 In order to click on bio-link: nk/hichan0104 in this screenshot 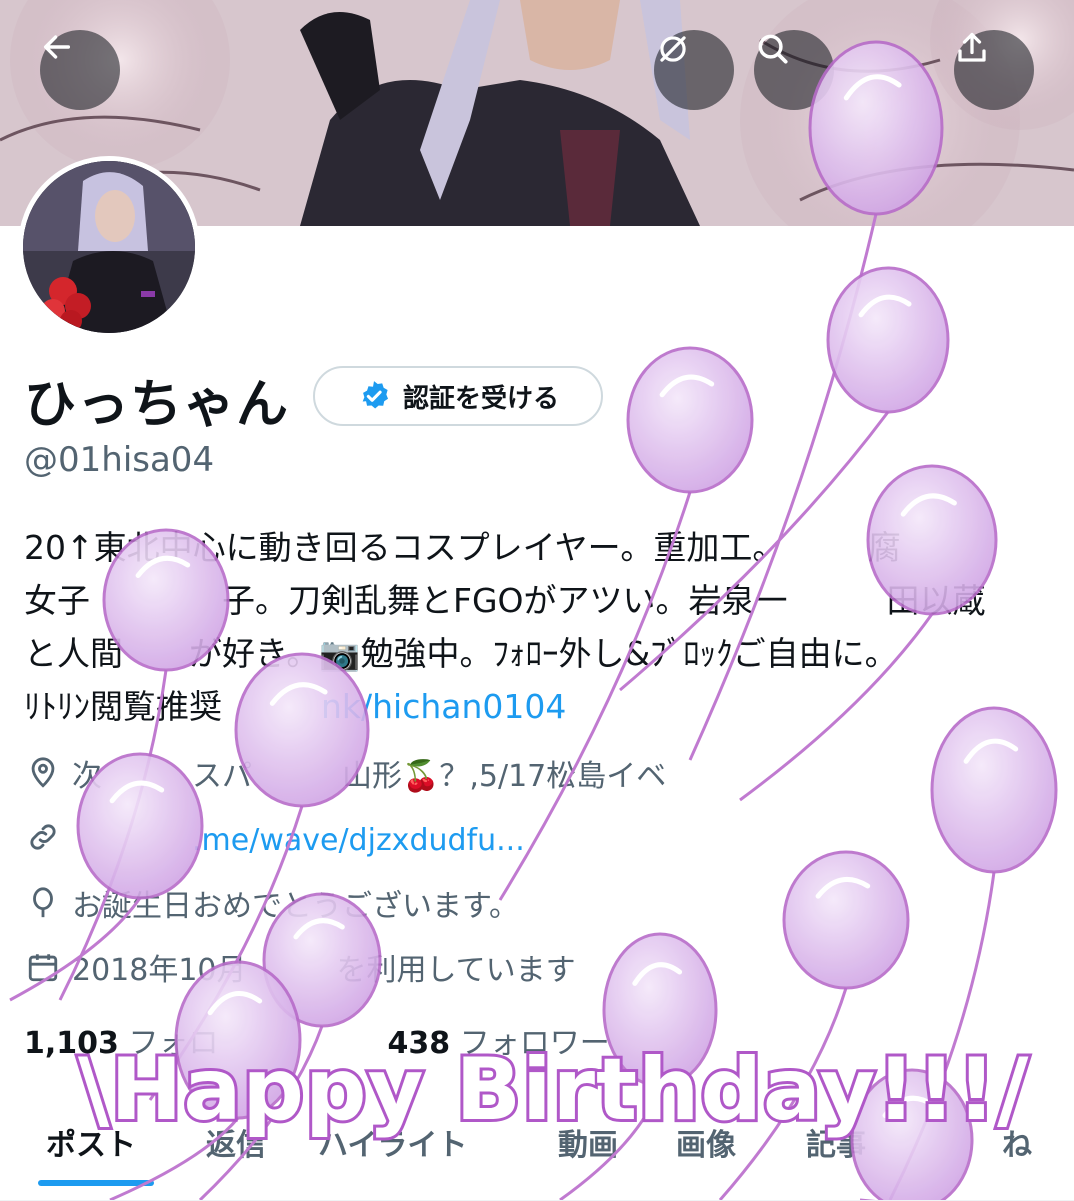, I will do `click(394, 706)`.